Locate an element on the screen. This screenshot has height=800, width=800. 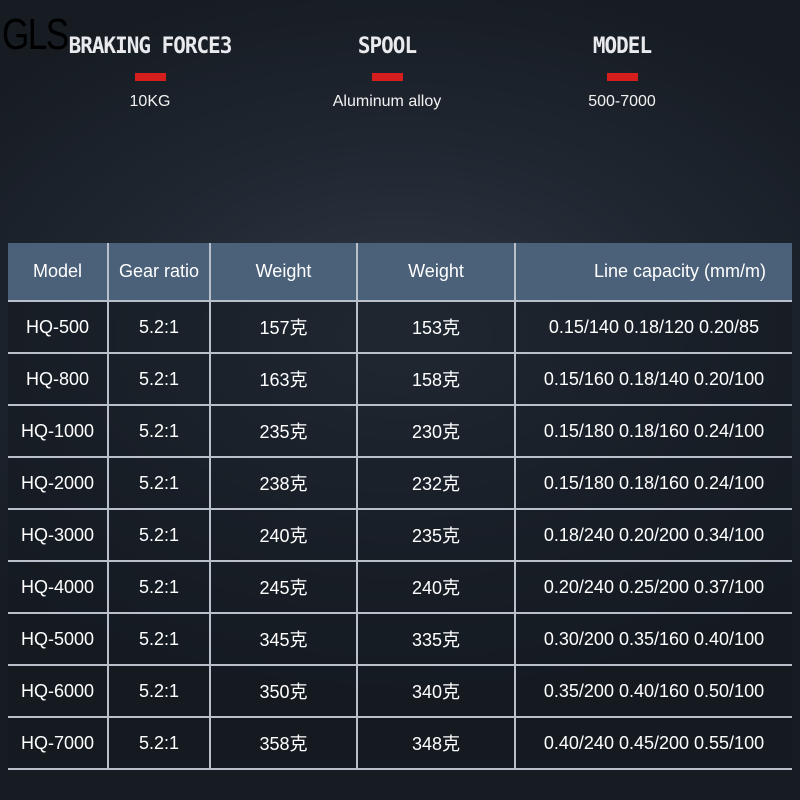
table-cell: 158克 is located at coordinates (436, 379).